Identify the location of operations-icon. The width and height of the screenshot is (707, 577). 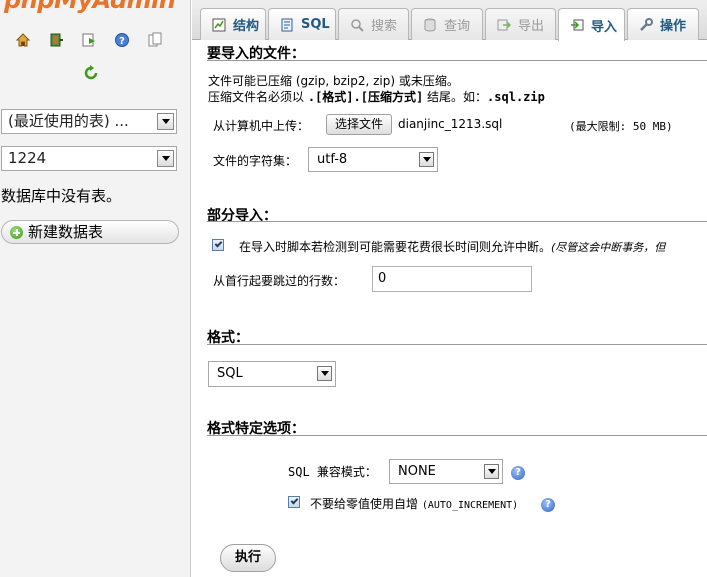
(646, 25).